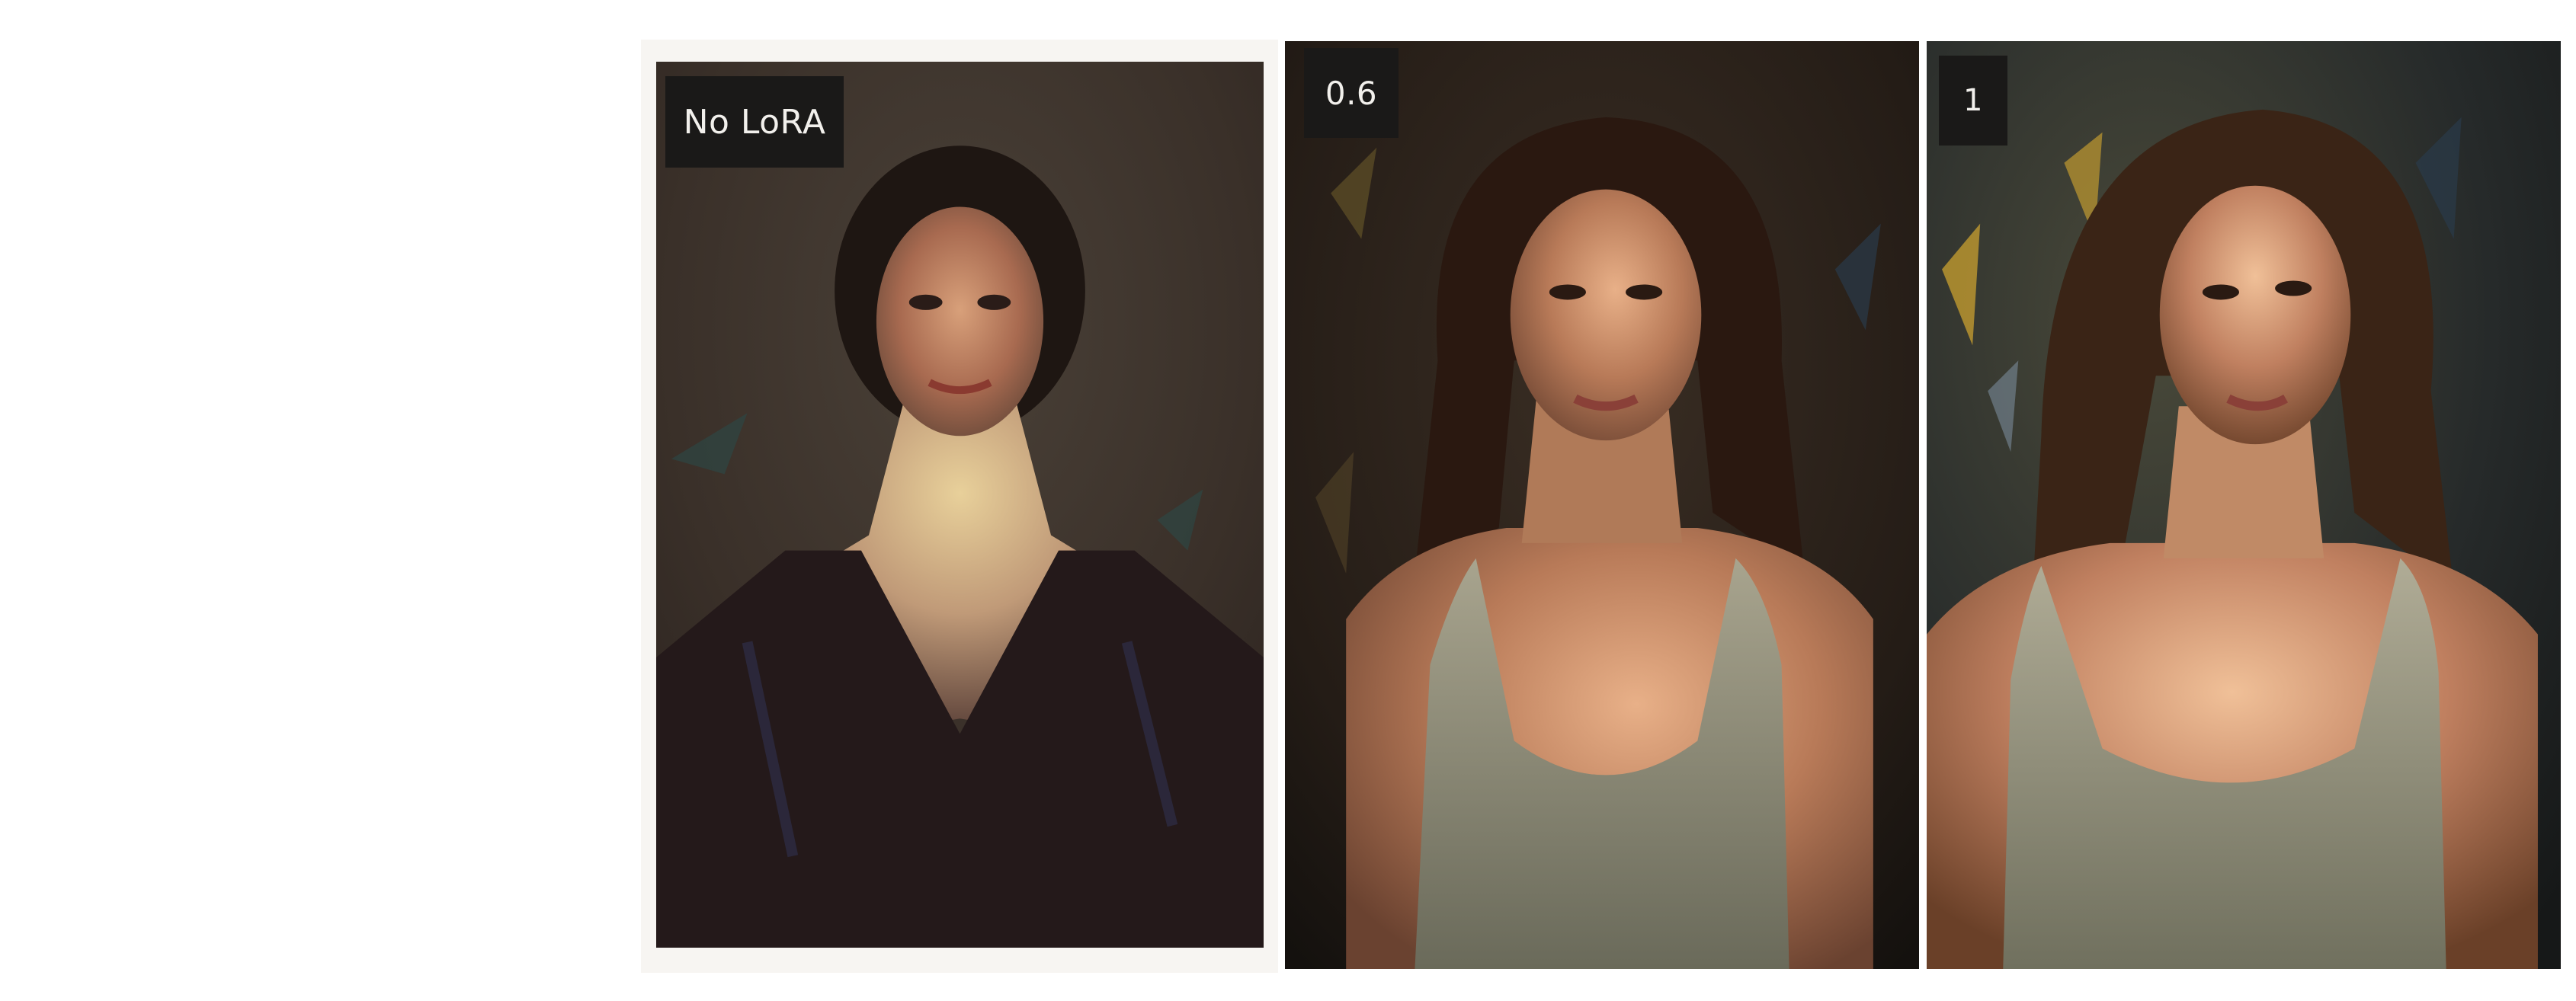 The width and height of the screenshot is (2576, 1001). Describe the element at coordinates (754, 122) in the screenshot. I see `no-lora-label: No LoRA` at that location.